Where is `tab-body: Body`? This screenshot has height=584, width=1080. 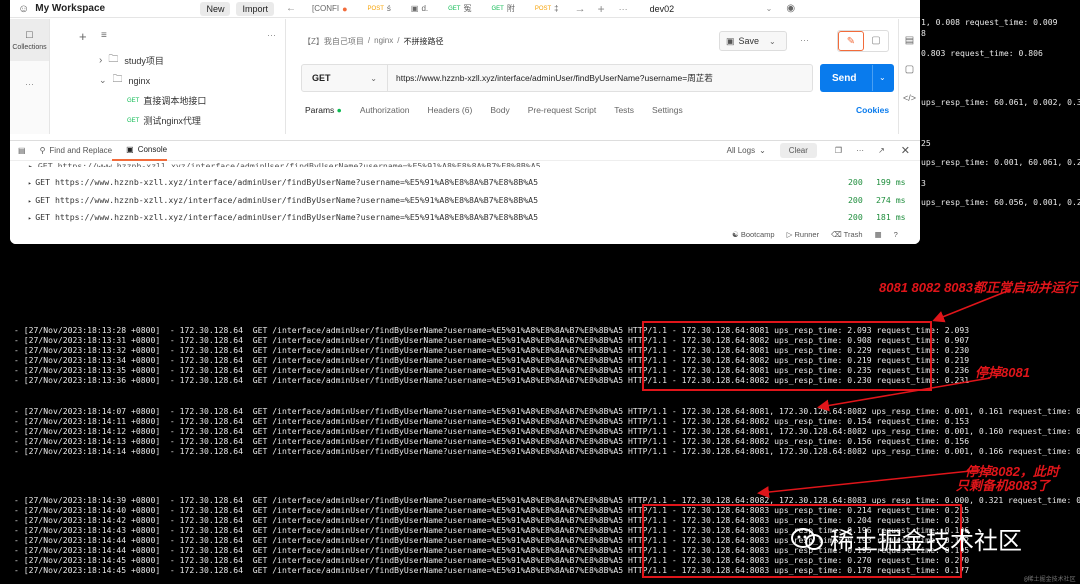
tab-body: Body is located at coordinates (499, 110).